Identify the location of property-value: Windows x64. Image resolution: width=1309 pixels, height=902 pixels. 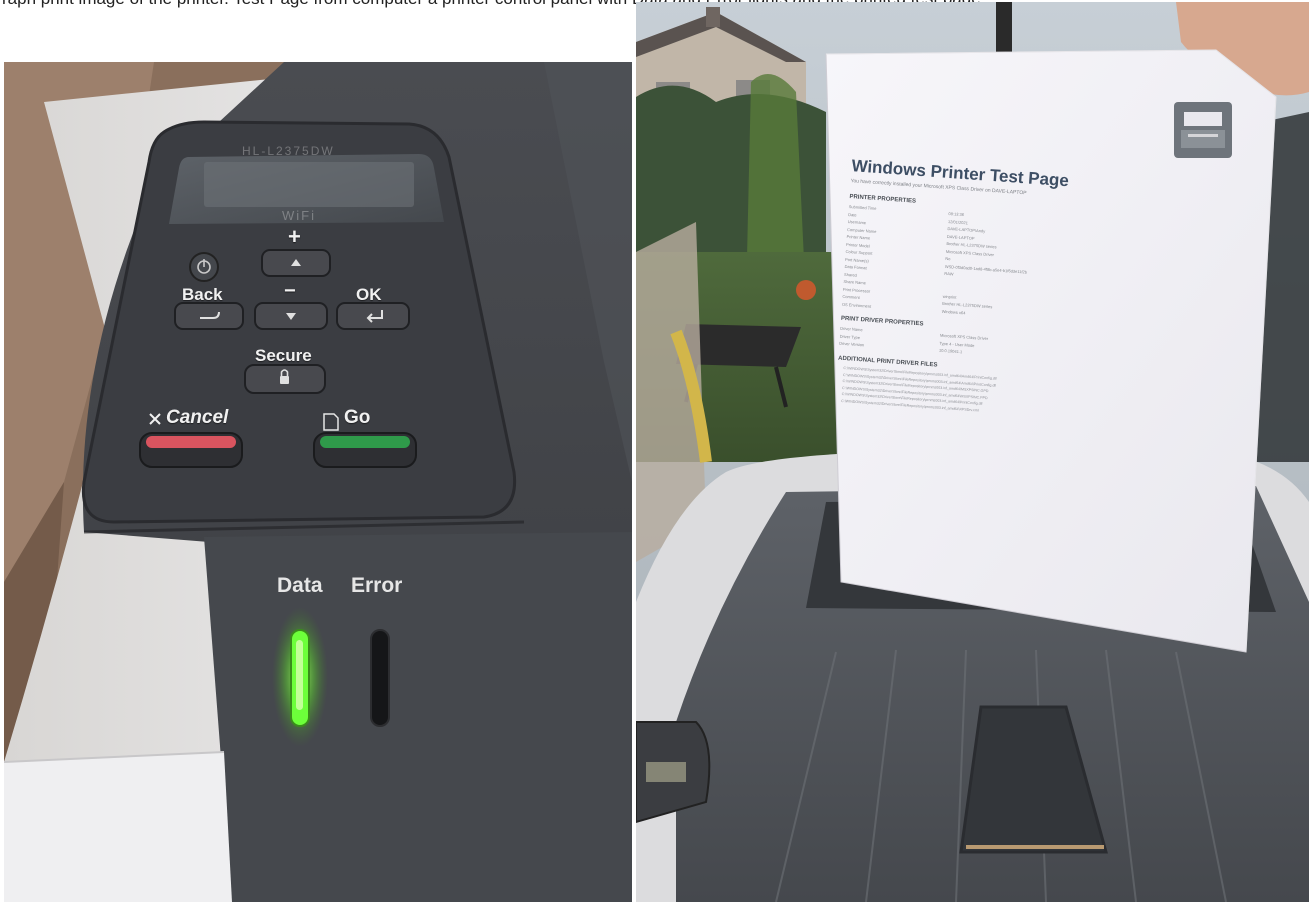
(953, 311).